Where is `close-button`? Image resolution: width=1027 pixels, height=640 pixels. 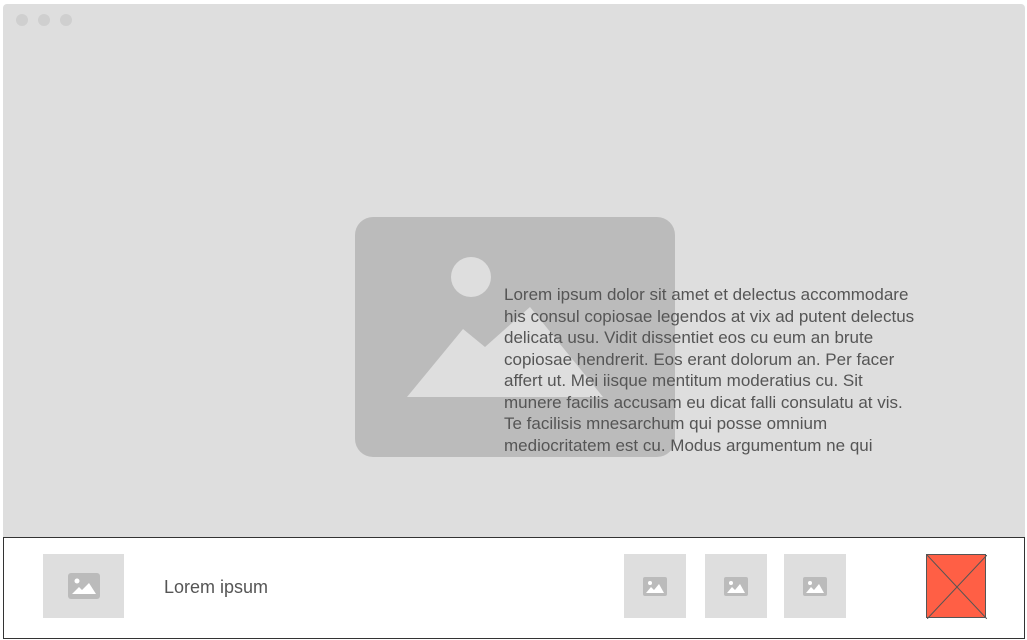 close-button is located at coordinates (956, 586).